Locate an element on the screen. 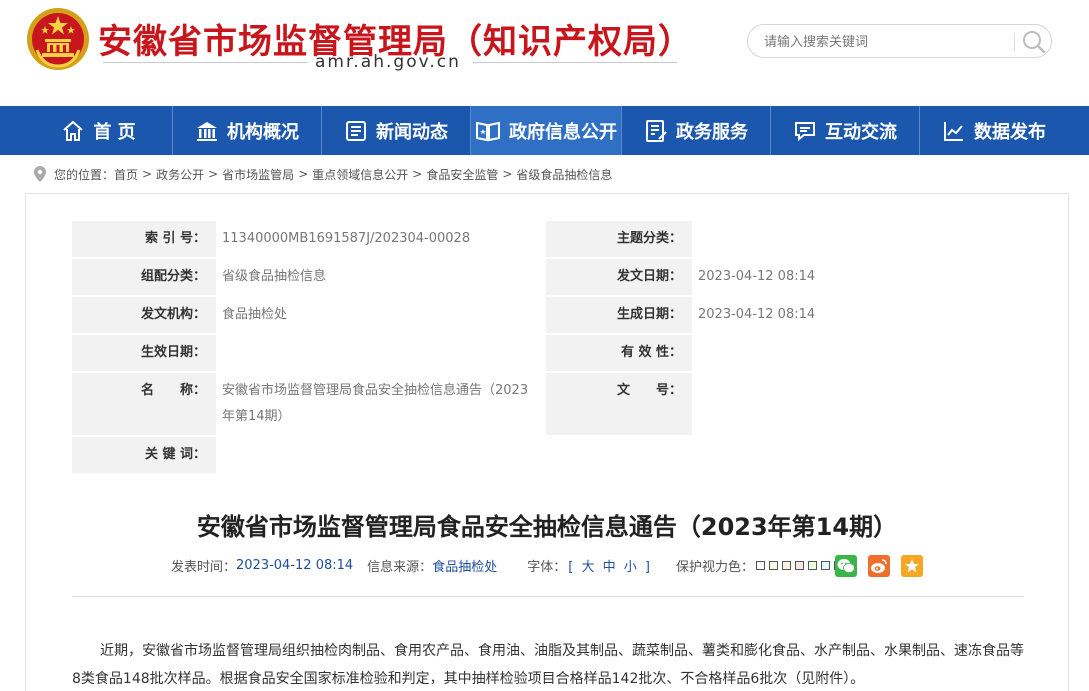  effective-date-value is located at coordinates (381, 353).